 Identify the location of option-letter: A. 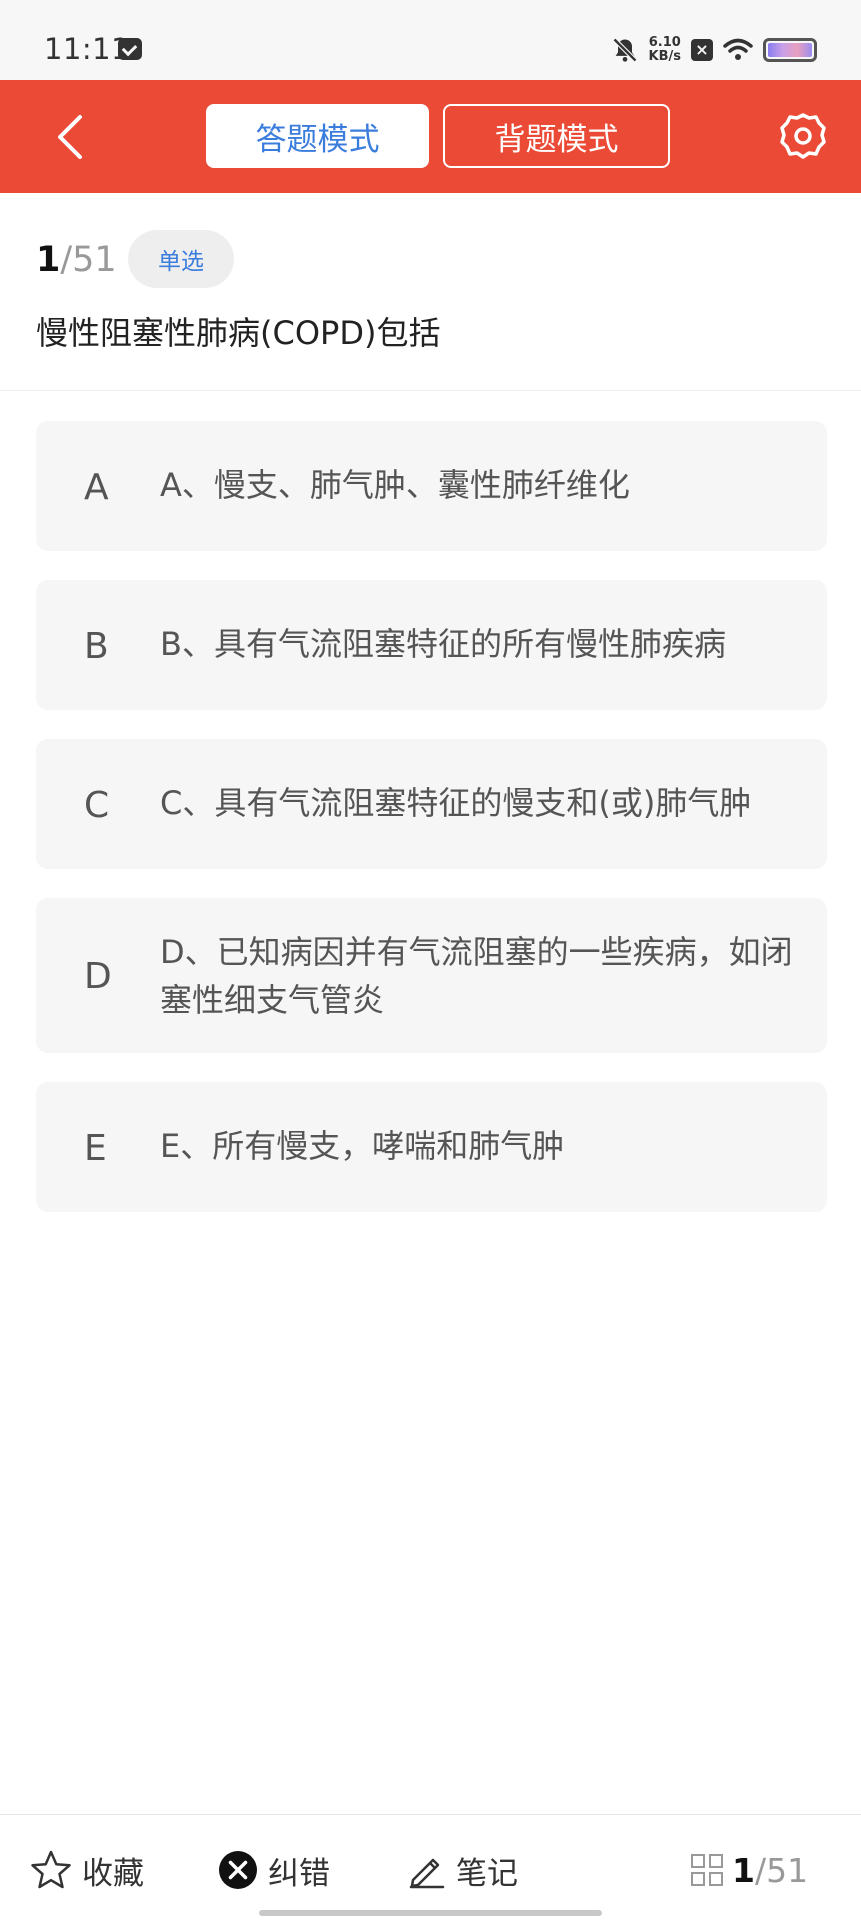
(96, 487).